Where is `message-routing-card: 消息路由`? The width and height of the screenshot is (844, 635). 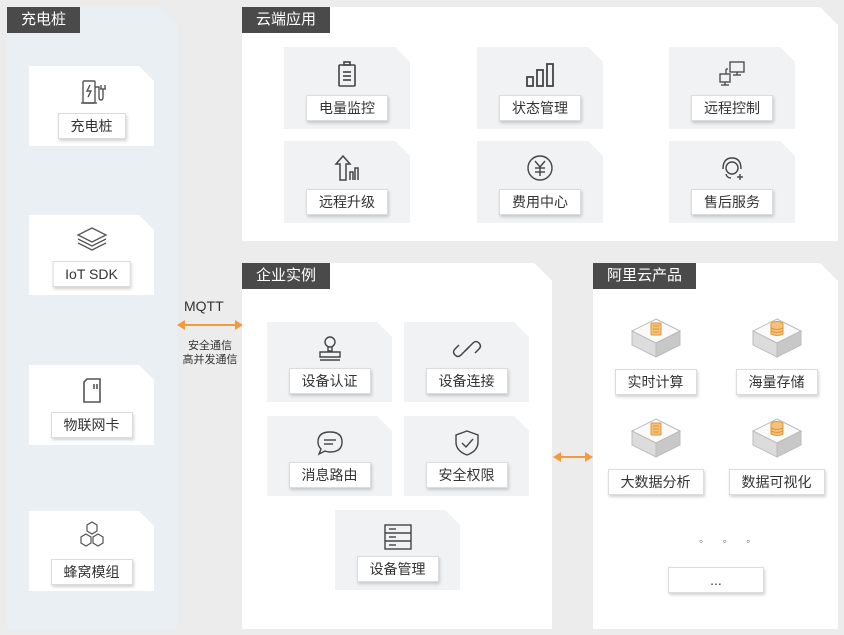 message-routing-card: 消息路由 is located at coordinates (329, 456).